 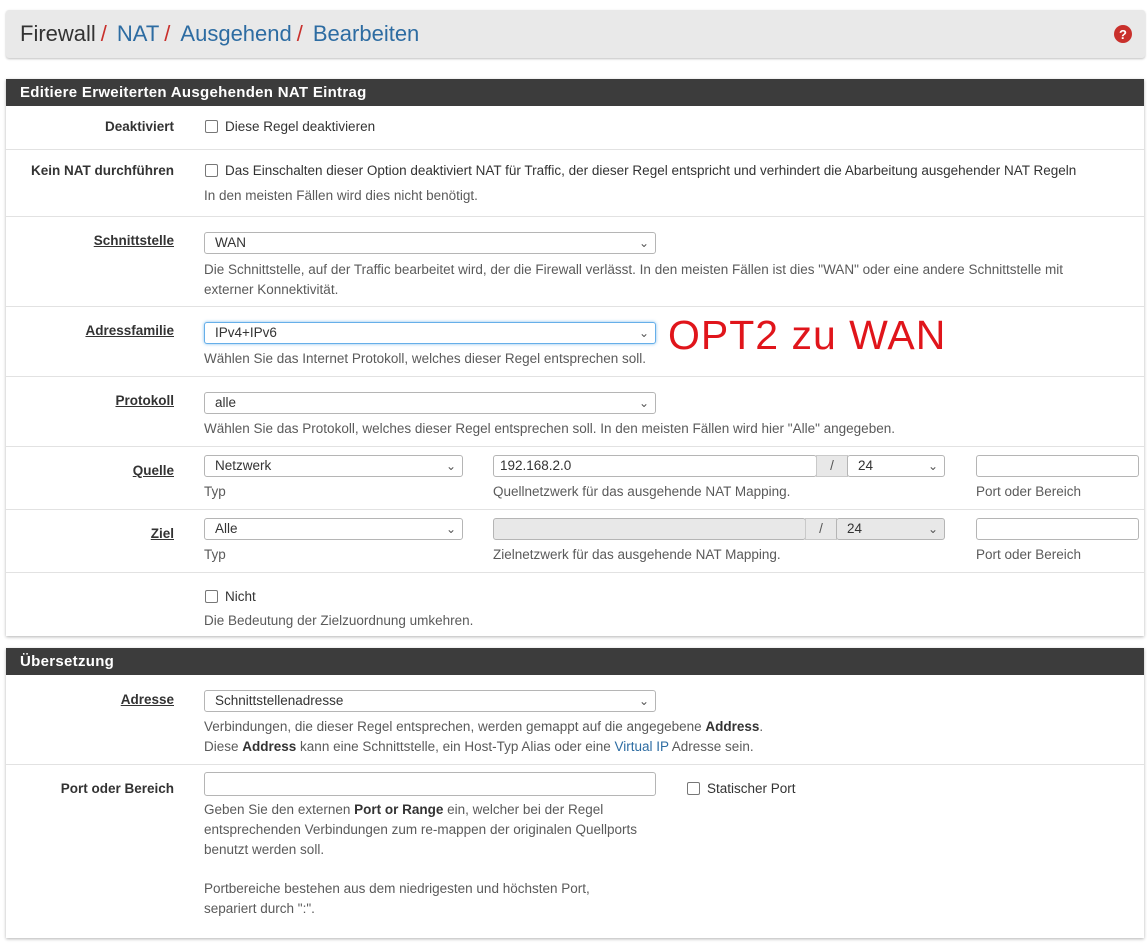 I want to click on destination-type-select: Alle ⌄, so click(x=333, y=529).